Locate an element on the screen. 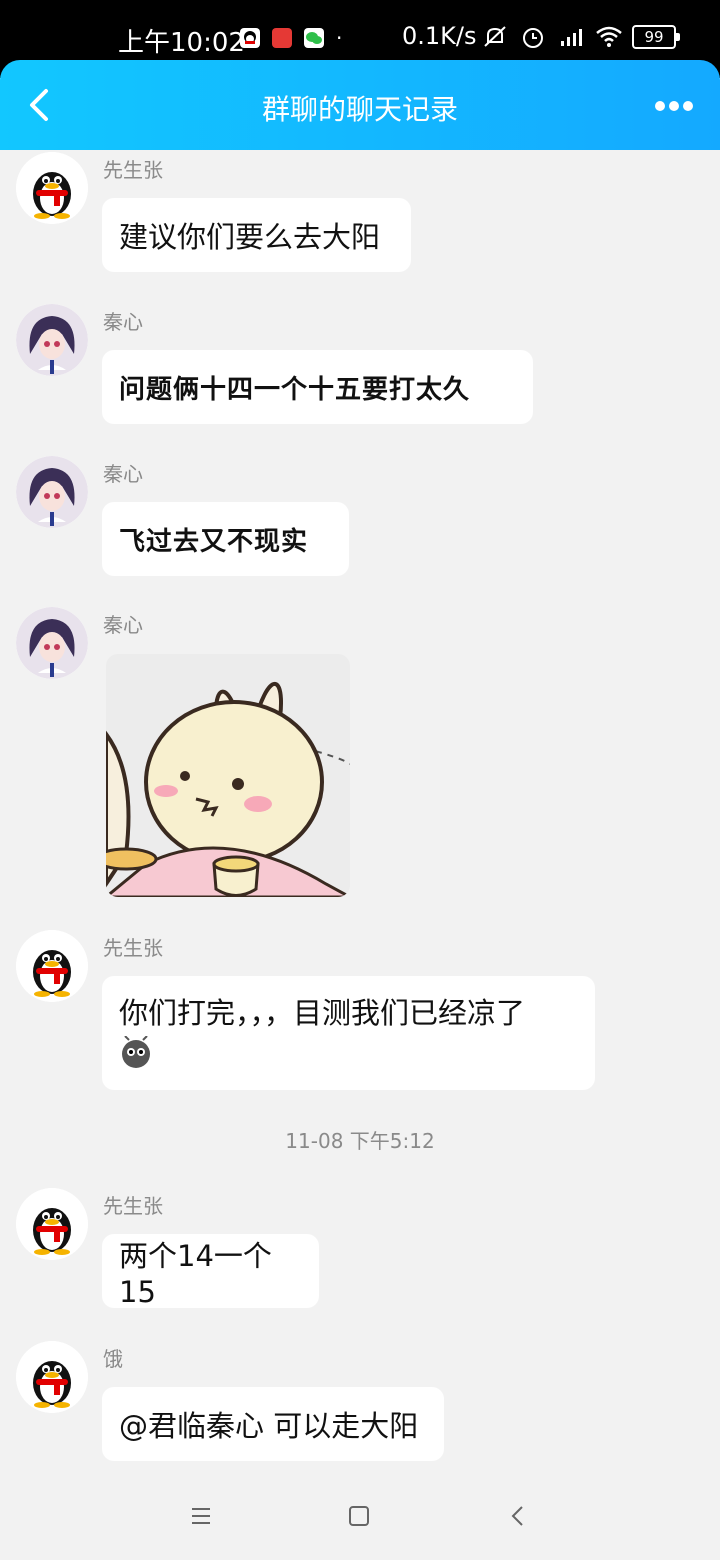  page-title: 群聊的聊天记录 is located at coordinates (359, 109).